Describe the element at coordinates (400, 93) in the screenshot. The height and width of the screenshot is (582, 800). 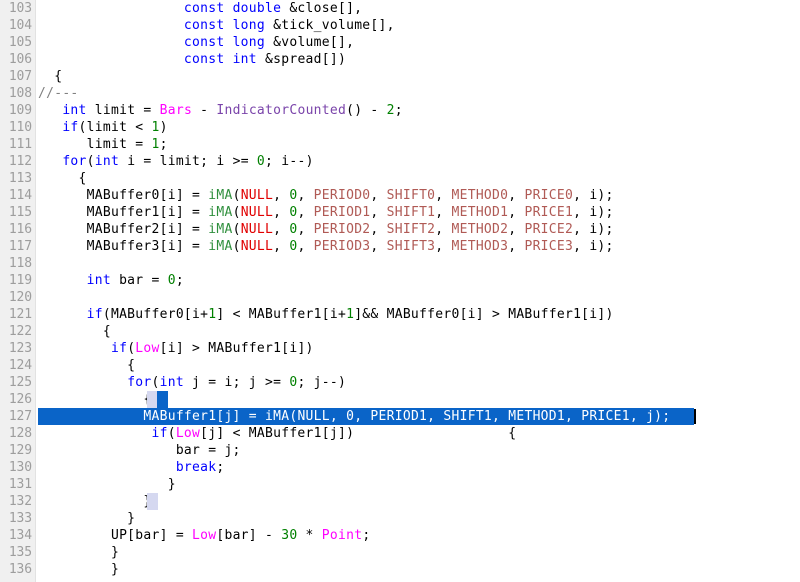
I see `code-line: //---` at that location.